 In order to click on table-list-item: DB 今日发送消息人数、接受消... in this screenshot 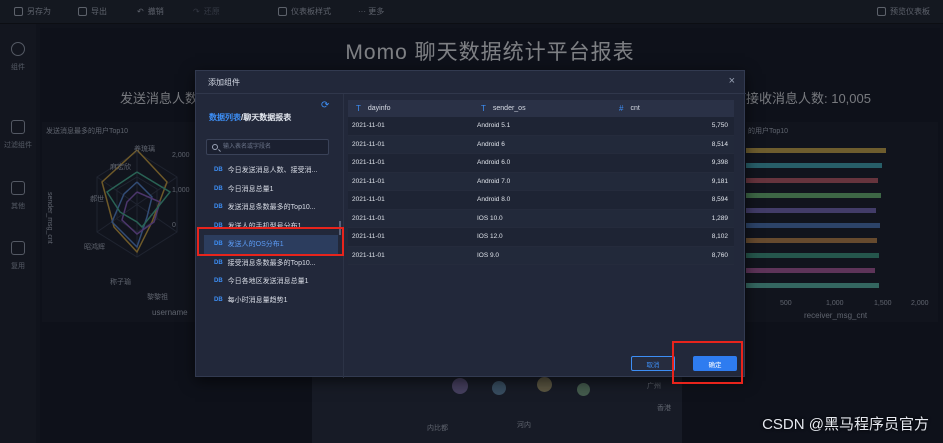, I will do `click(271, 170)`.